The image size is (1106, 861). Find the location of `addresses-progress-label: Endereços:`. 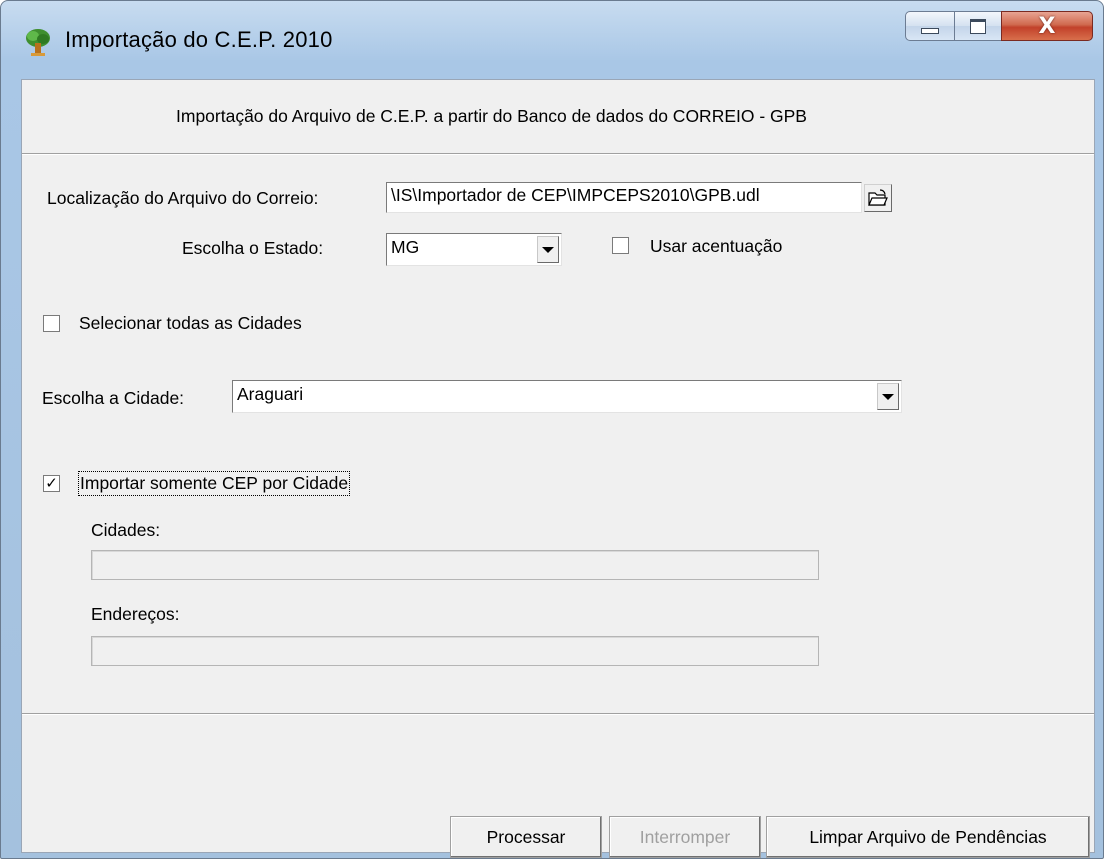

addresses-progress-label: Endereços: is located at coordinates (135, 614).